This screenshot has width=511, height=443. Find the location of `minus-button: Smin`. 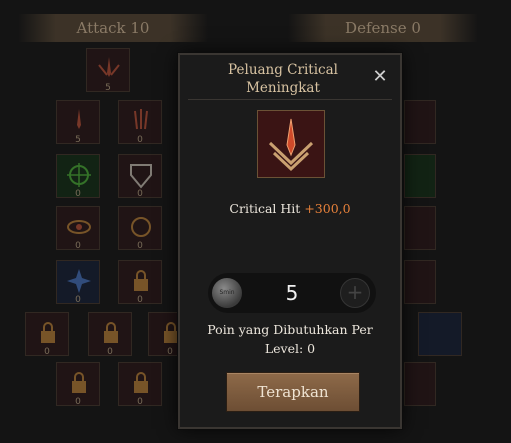

minus-button: Smin is located at coordinates (227, 293).